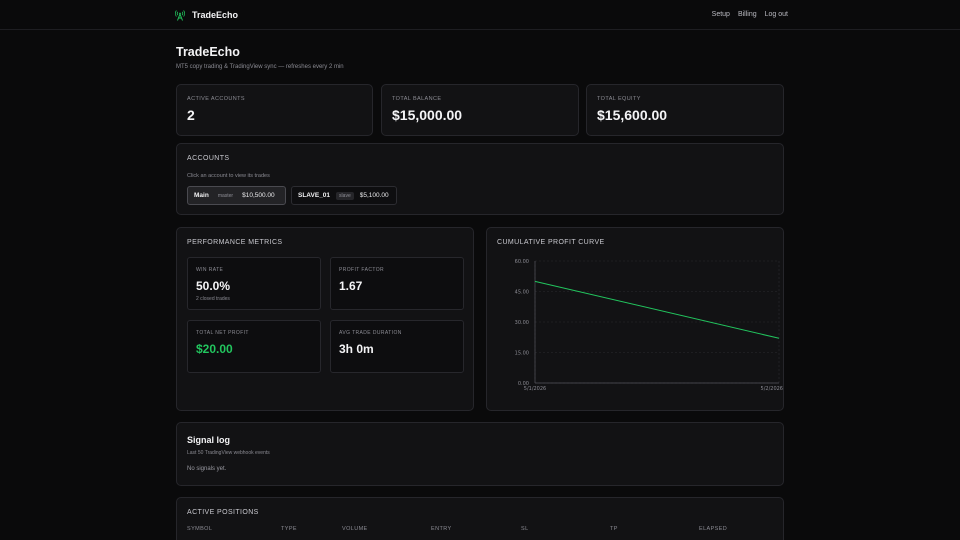  What do you see at coordinates (355, 529) in the screenshot?
I see `column-header-volume: Volume` at bounding box center [355, 529].